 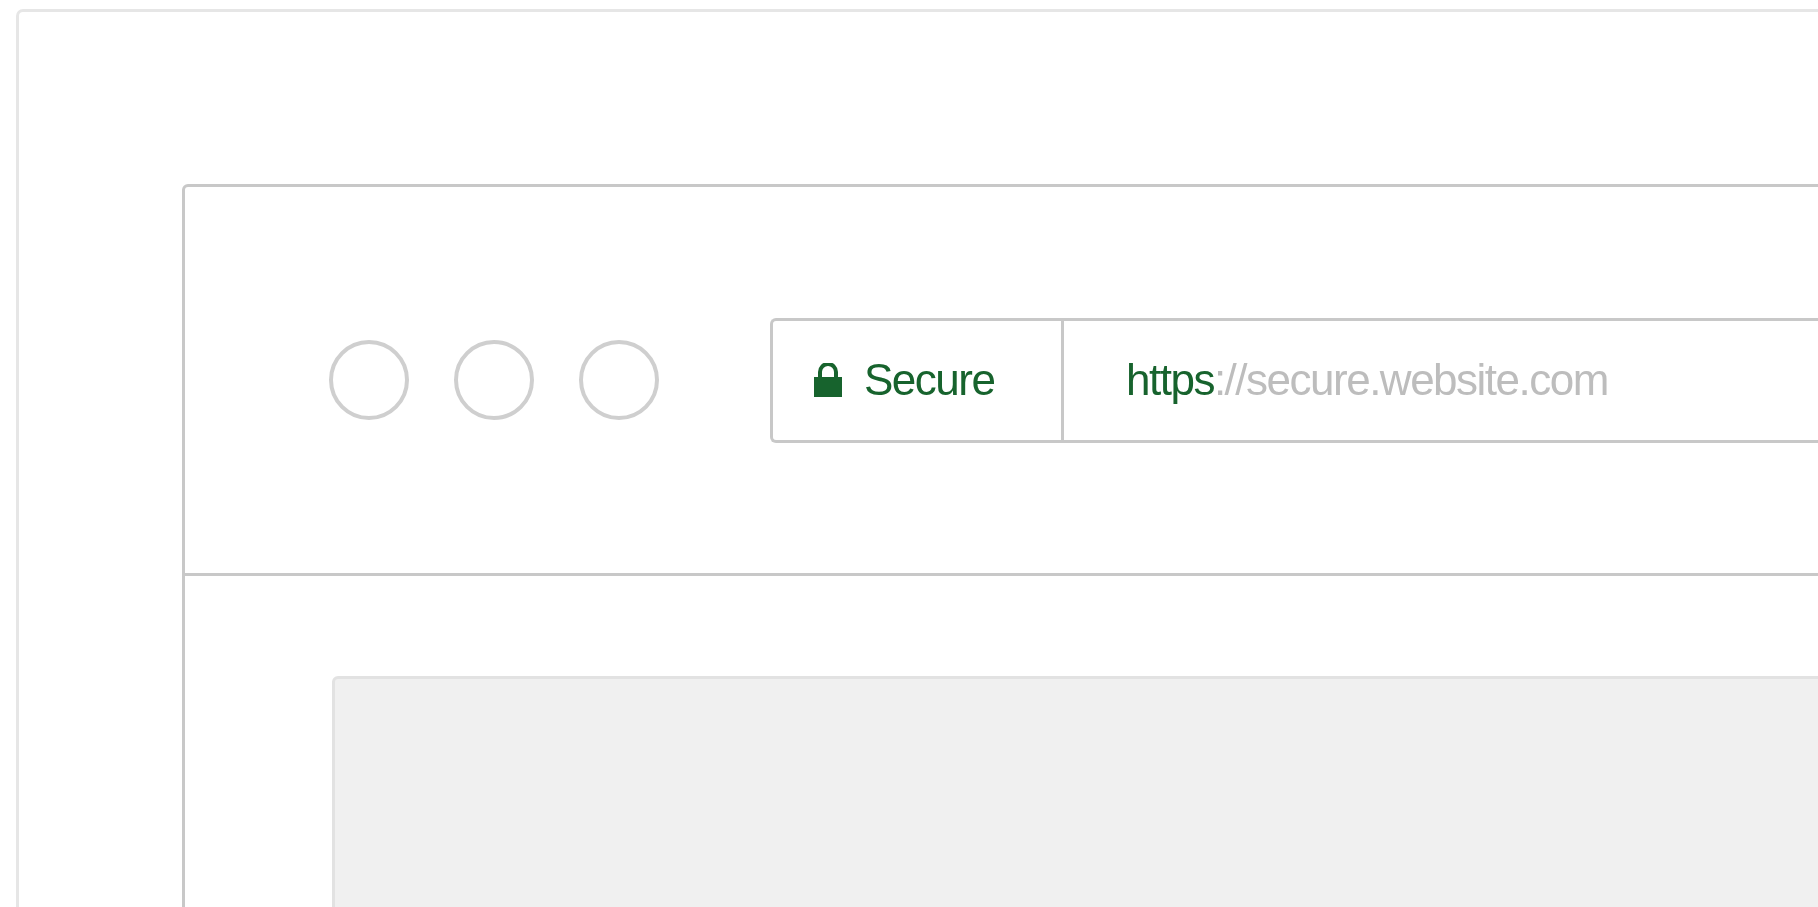 What do you see at coordinates (828, 380) in the screenshot?
I see `padlock-icon` at bounding box center [828, 380].